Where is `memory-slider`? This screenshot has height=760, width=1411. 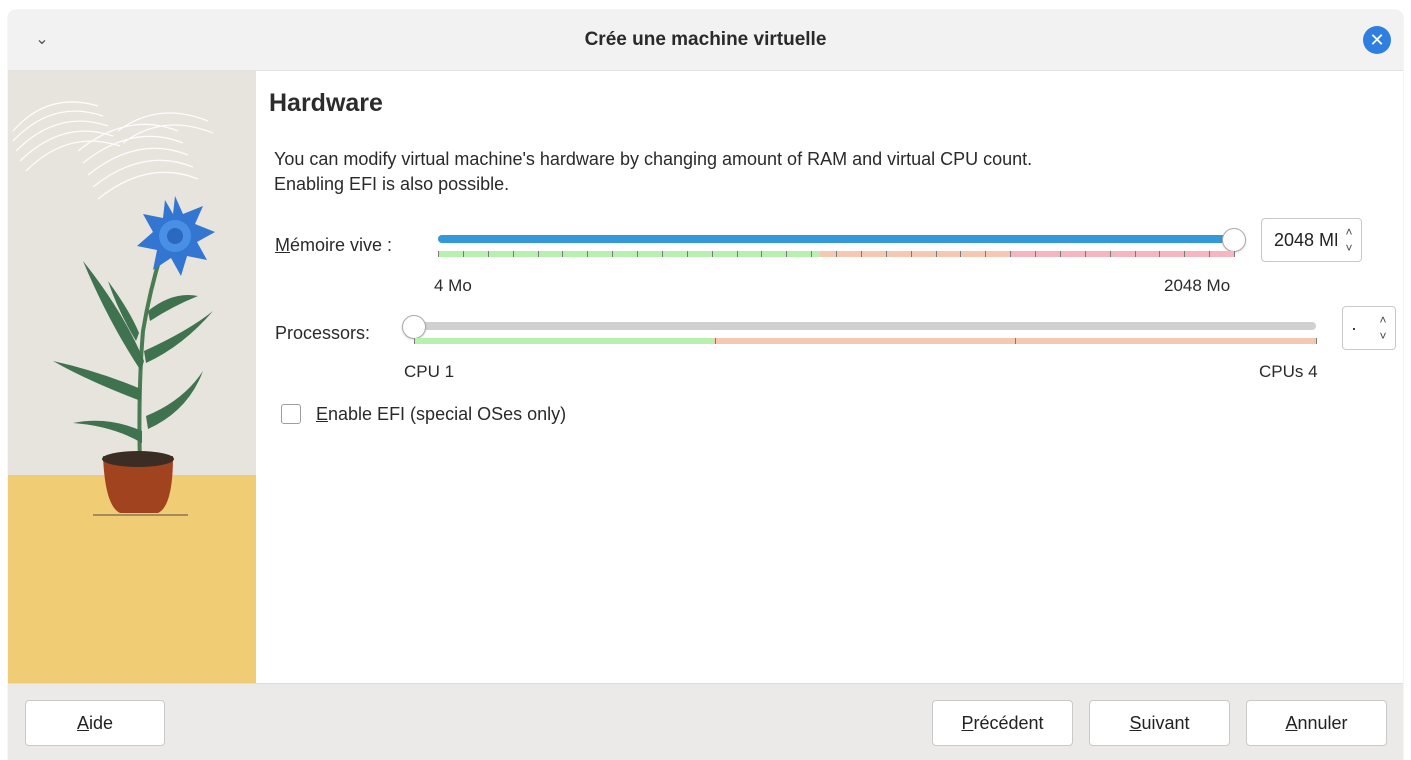
memory-slider is located at coordinates (836, 239).